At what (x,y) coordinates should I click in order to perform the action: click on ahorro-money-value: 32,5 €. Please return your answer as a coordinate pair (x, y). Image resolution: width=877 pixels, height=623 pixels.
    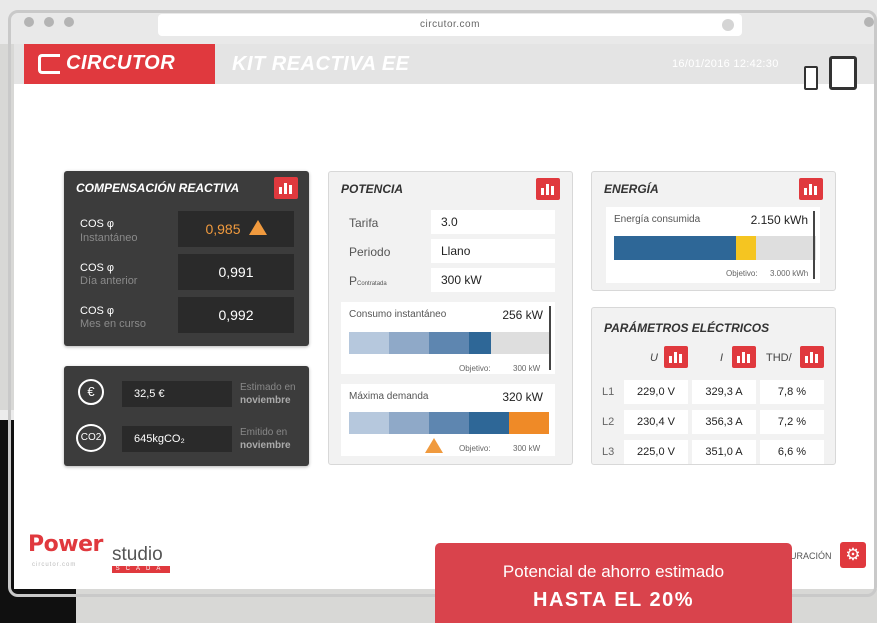
    Looking at the image, I should click on (177, 394).